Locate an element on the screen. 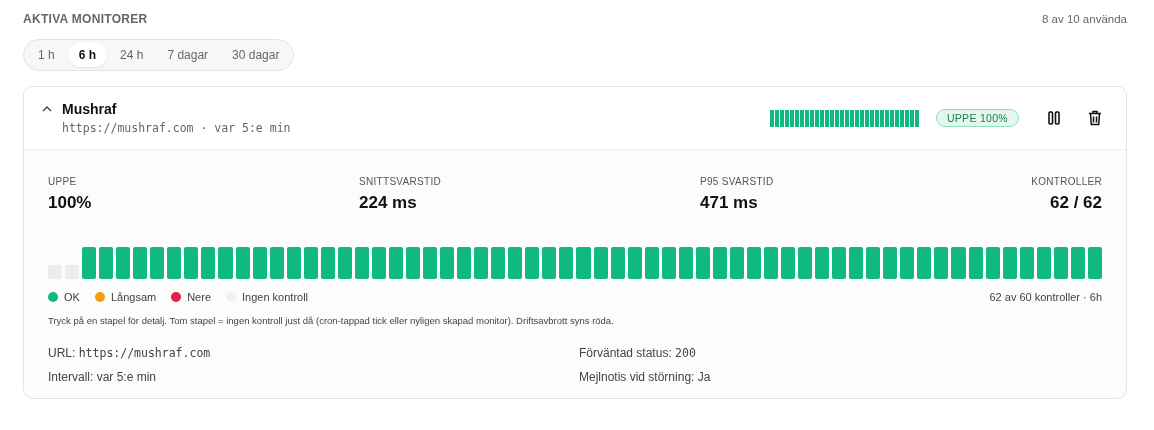 The image size is (1154, 430). range-tab: 24 h is located at coordinates (132, 55).